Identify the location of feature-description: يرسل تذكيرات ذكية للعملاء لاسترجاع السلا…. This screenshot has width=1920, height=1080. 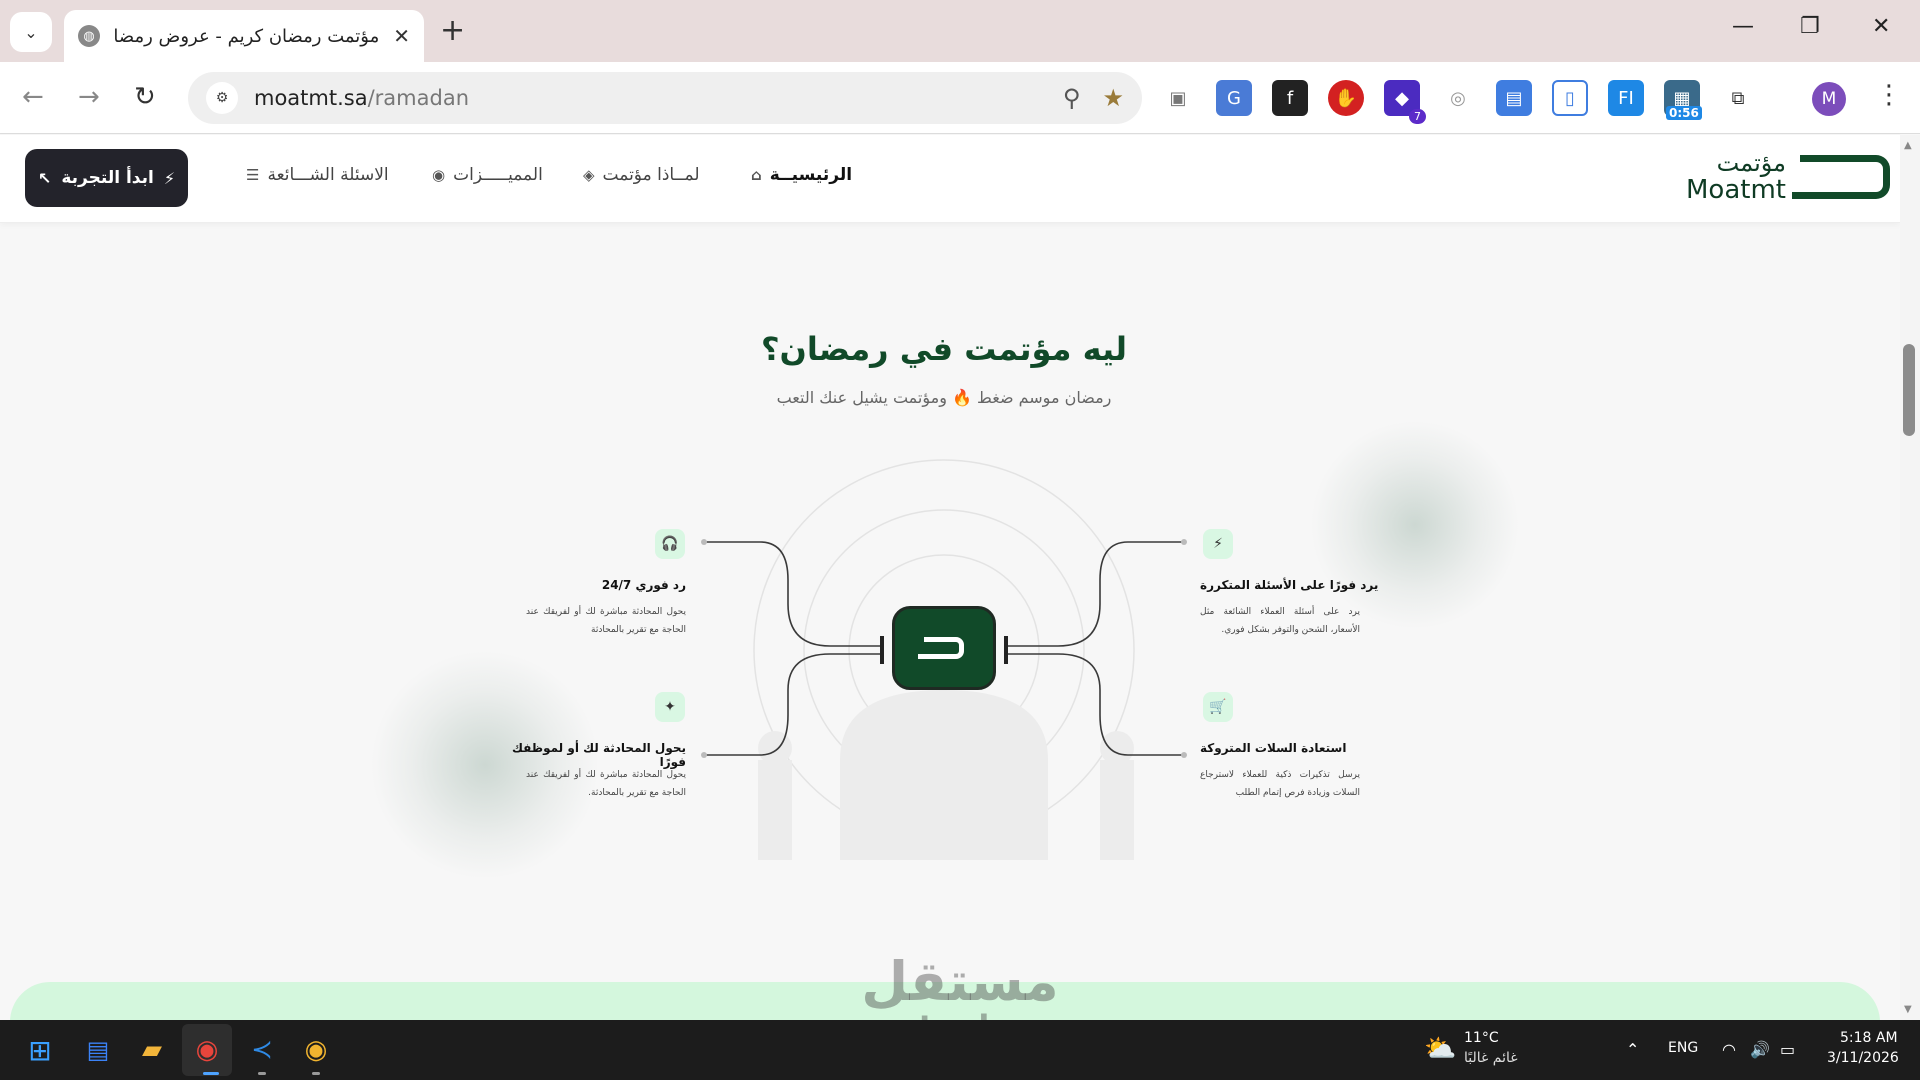
(1280, 784).